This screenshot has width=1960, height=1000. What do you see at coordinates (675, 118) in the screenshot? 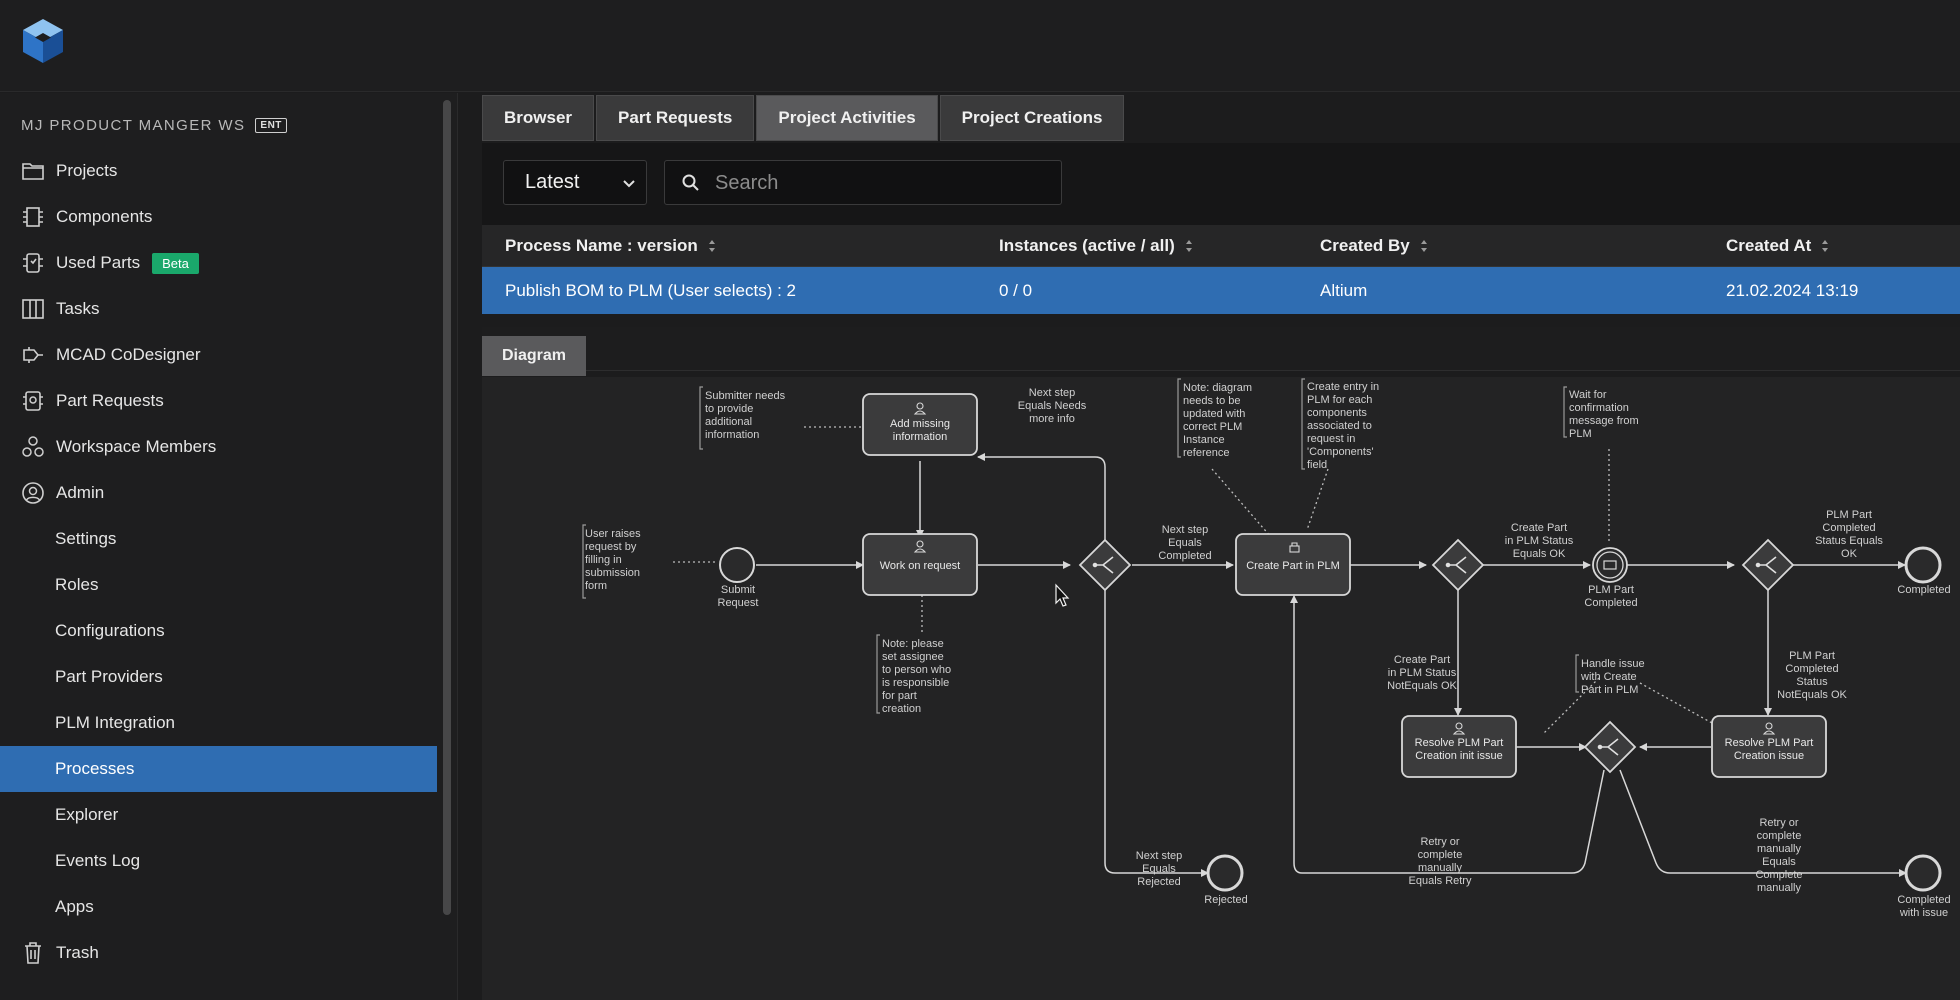
I see `tab-part-requests: Part Requests` at bounding box center [675, 118].